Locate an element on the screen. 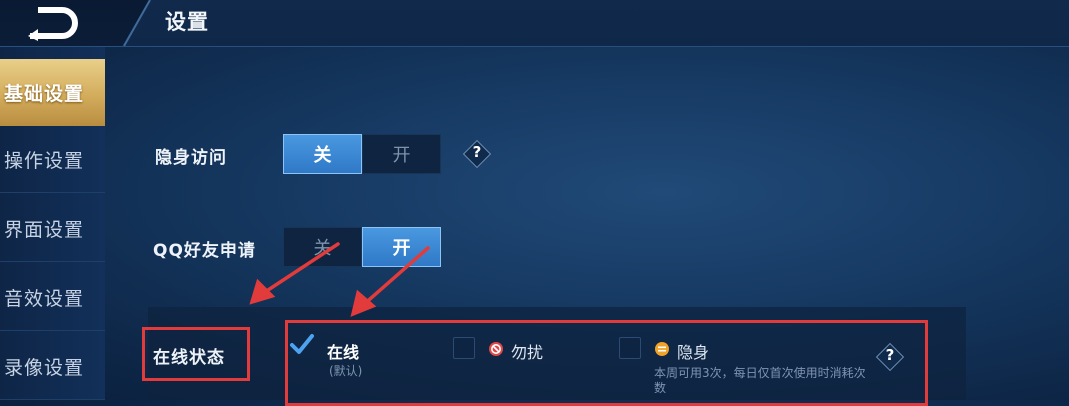 Image resolution: width=1069 pixels, height=406 pixels. sidebar-item-replay-settings: 录像设置 is located at coordinates (52, 366).